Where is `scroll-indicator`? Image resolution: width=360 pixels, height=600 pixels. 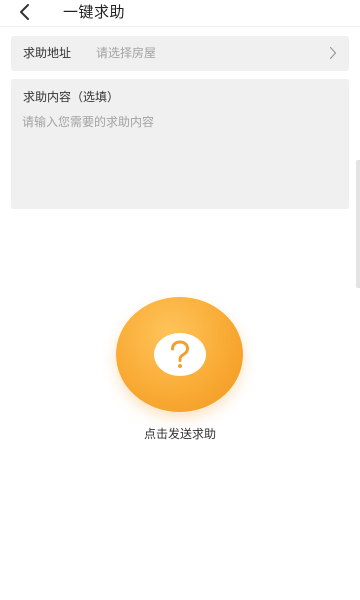
scroll-indicator is located at coordinates (358, 224).